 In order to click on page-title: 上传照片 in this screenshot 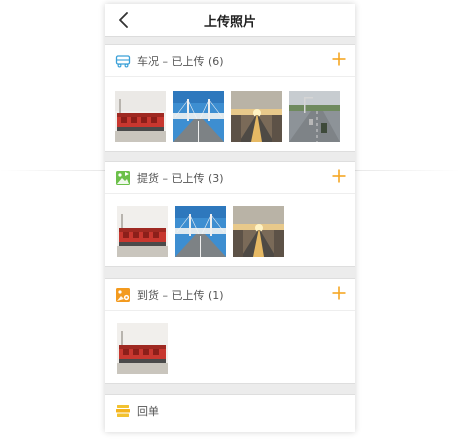, I will do `click(229, 22)`.